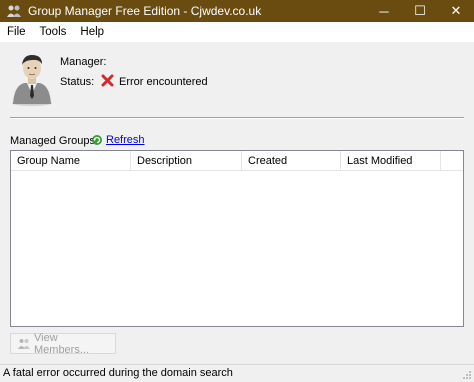 The height and width of the screenshot is (382, 474). What do you see at coordinates (71, 161) in the screenshot?
I see `column-group-name: Group Name` at bounding box center [71, 161].